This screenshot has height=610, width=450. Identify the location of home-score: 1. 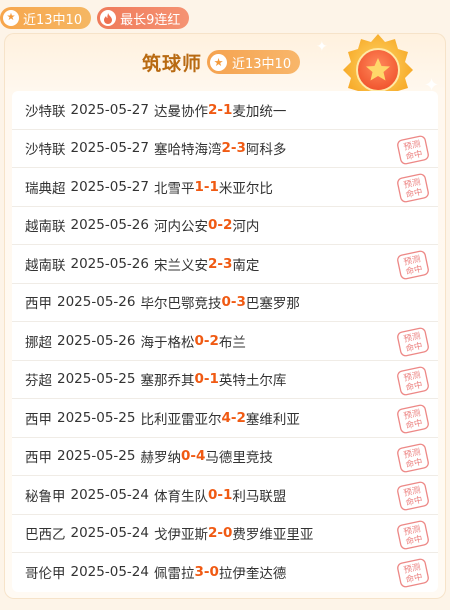
(199, 186).